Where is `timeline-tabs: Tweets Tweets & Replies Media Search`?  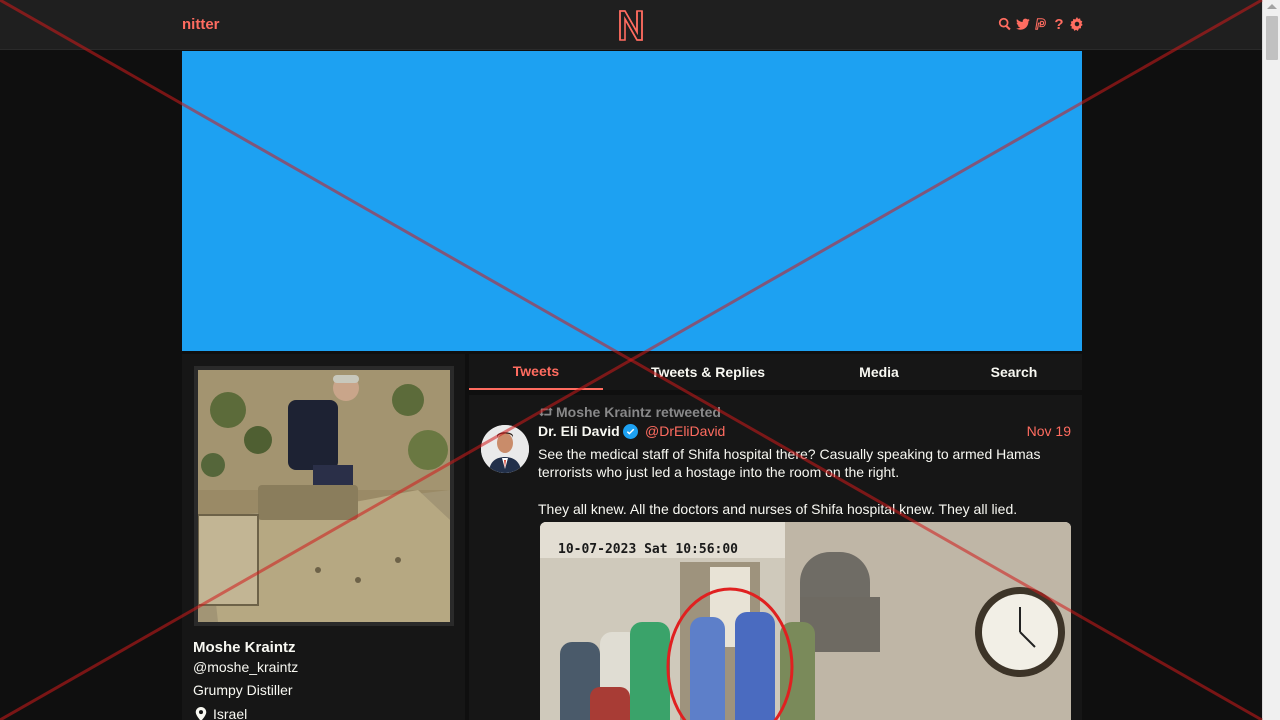 timeline-tabs: Tweets Tweets & Replies Media Search is located at coordinates (775, 372).